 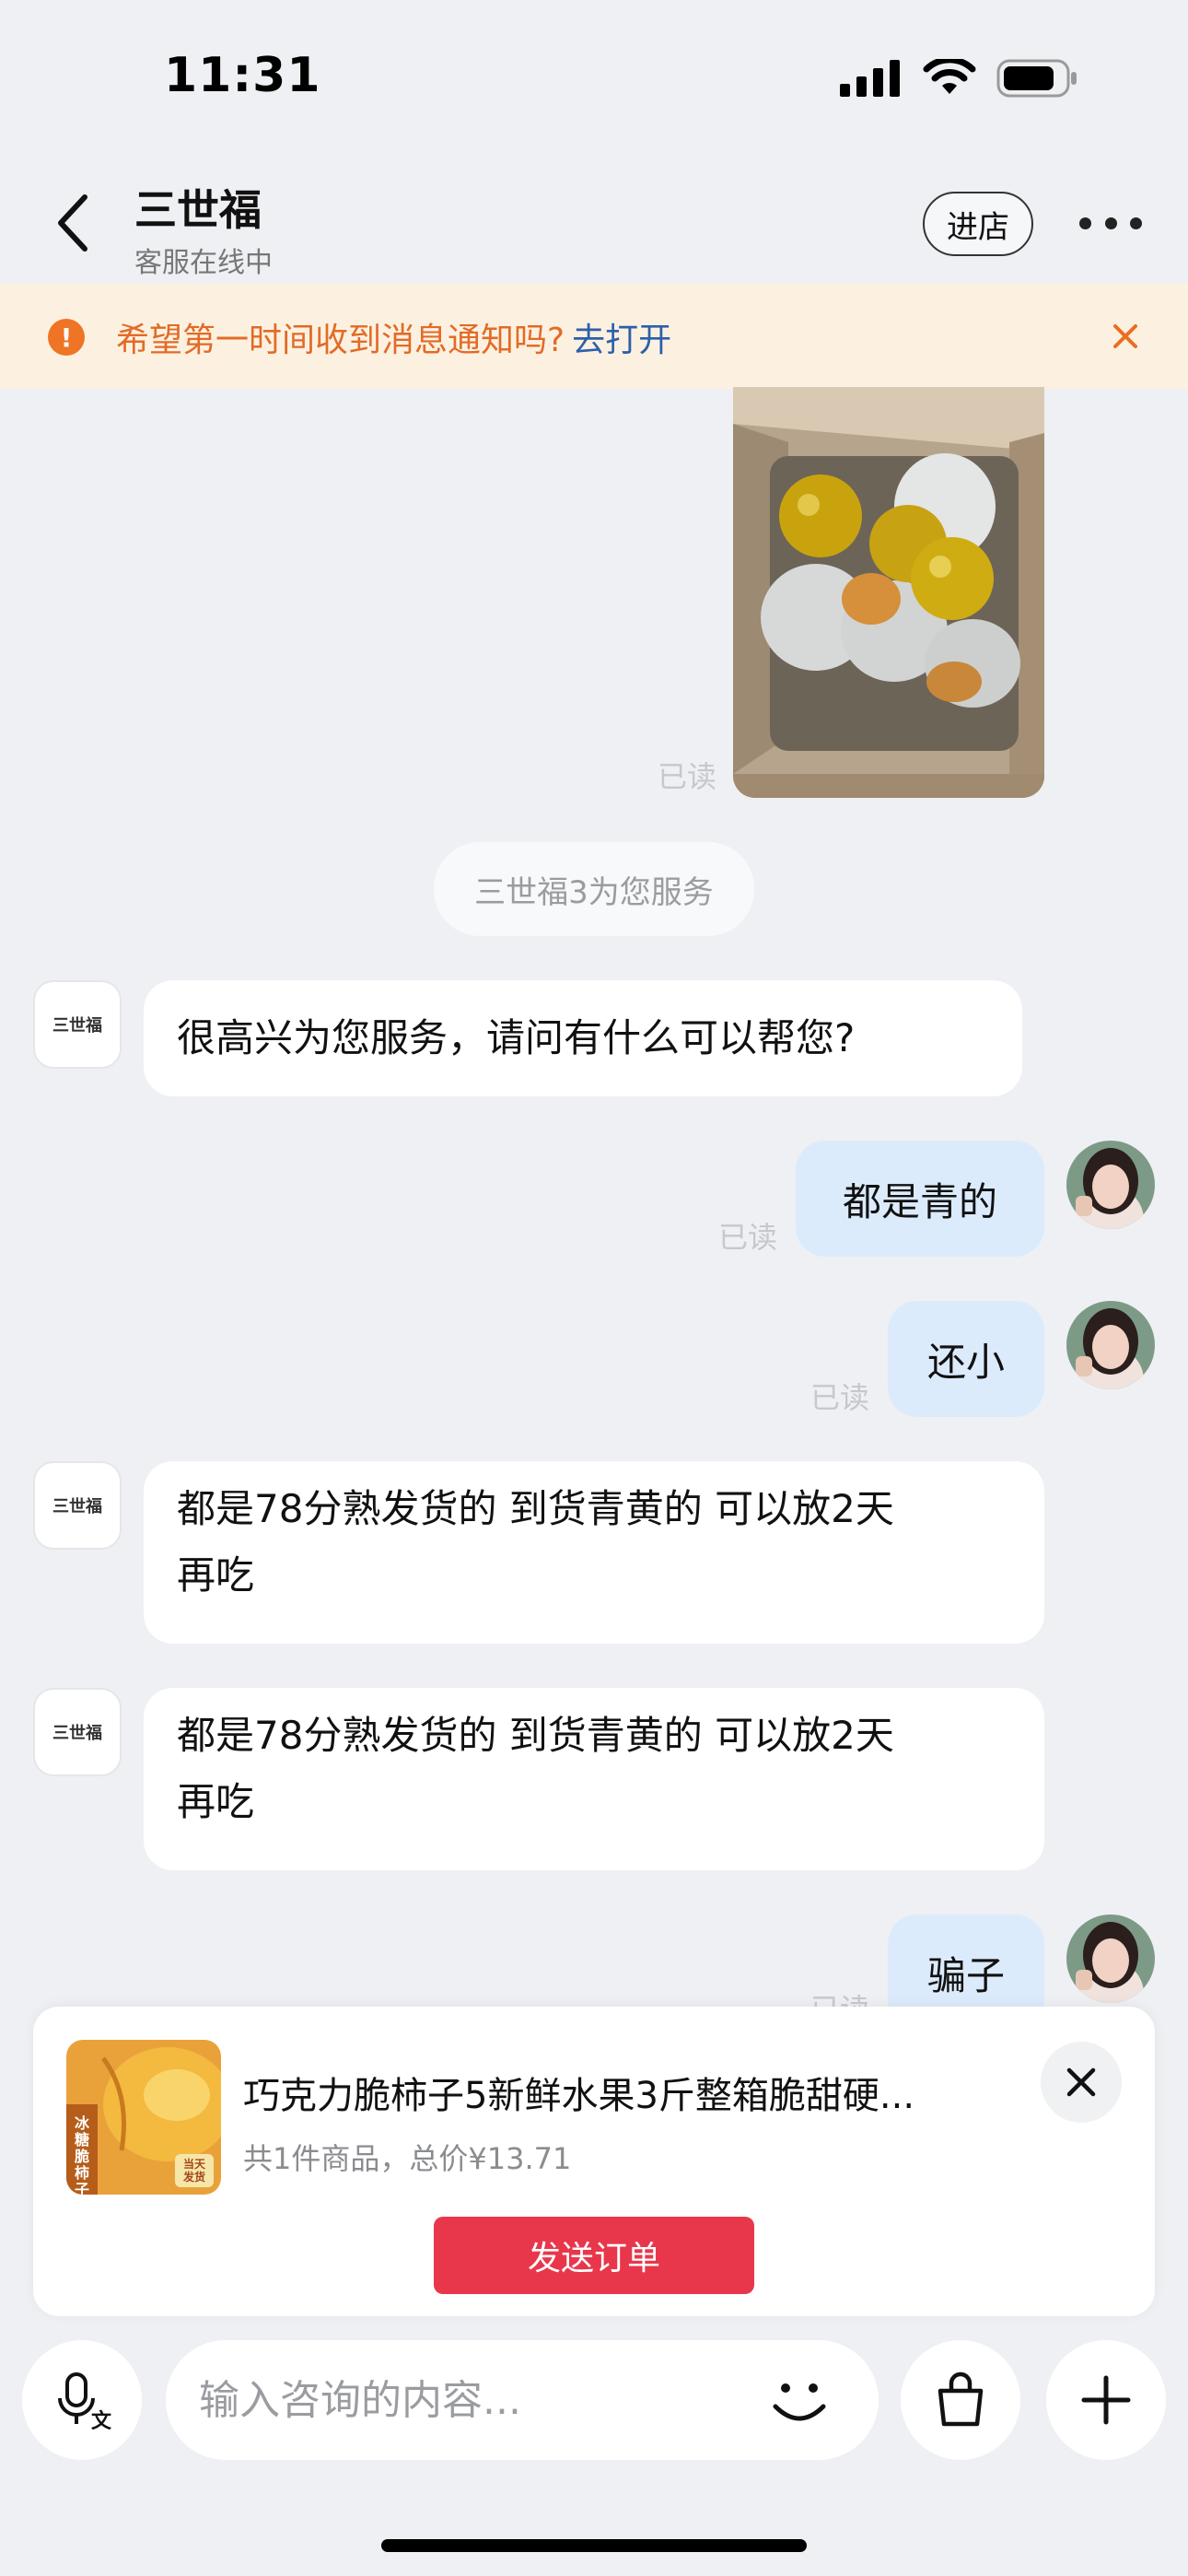 I want to click on persimmon-box-image, so click(x=888, y=592).